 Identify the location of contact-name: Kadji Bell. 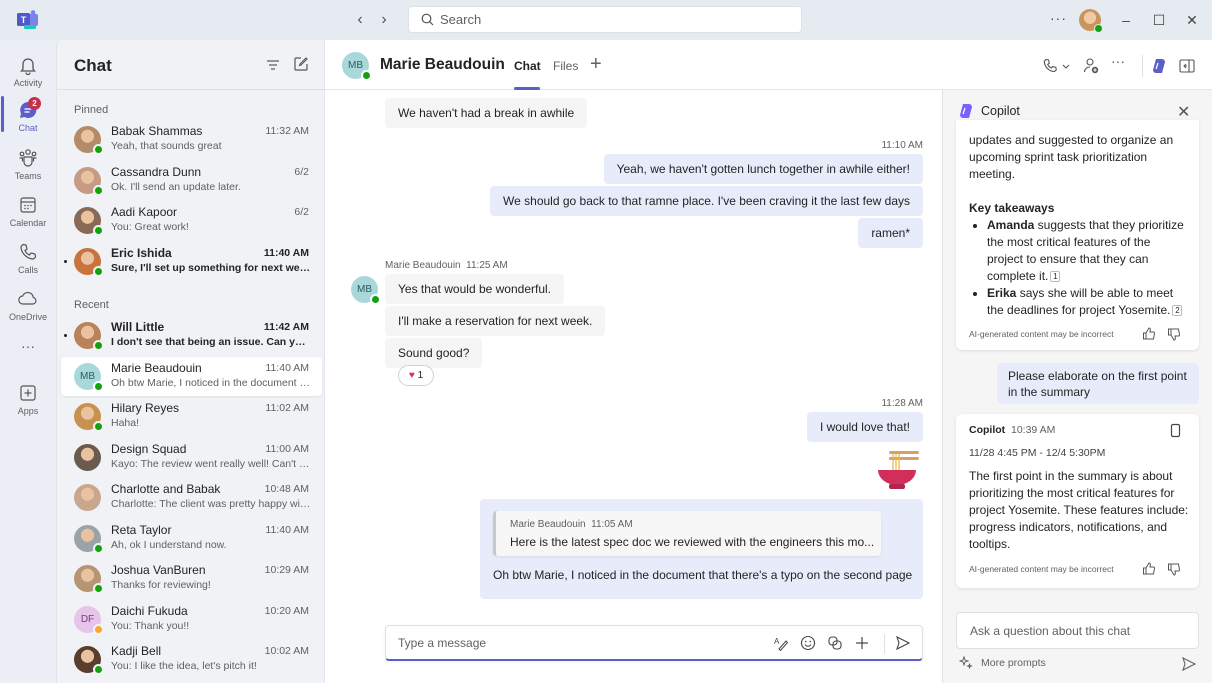
(136, 651).